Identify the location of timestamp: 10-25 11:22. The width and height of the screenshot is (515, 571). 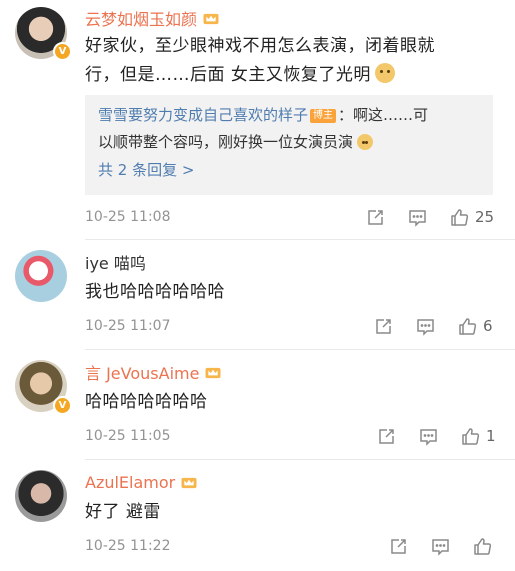
(128, 546).